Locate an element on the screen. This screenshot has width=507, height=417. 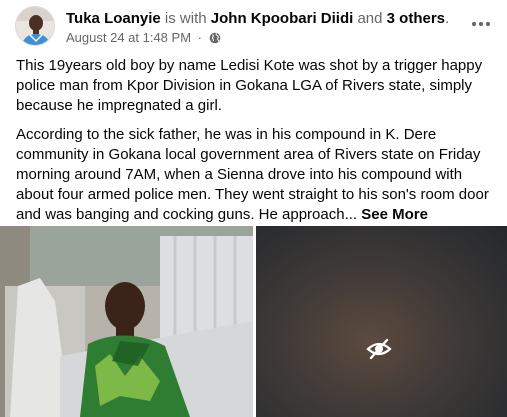
more-horizontal-icon is located at coordinates (481, 24).